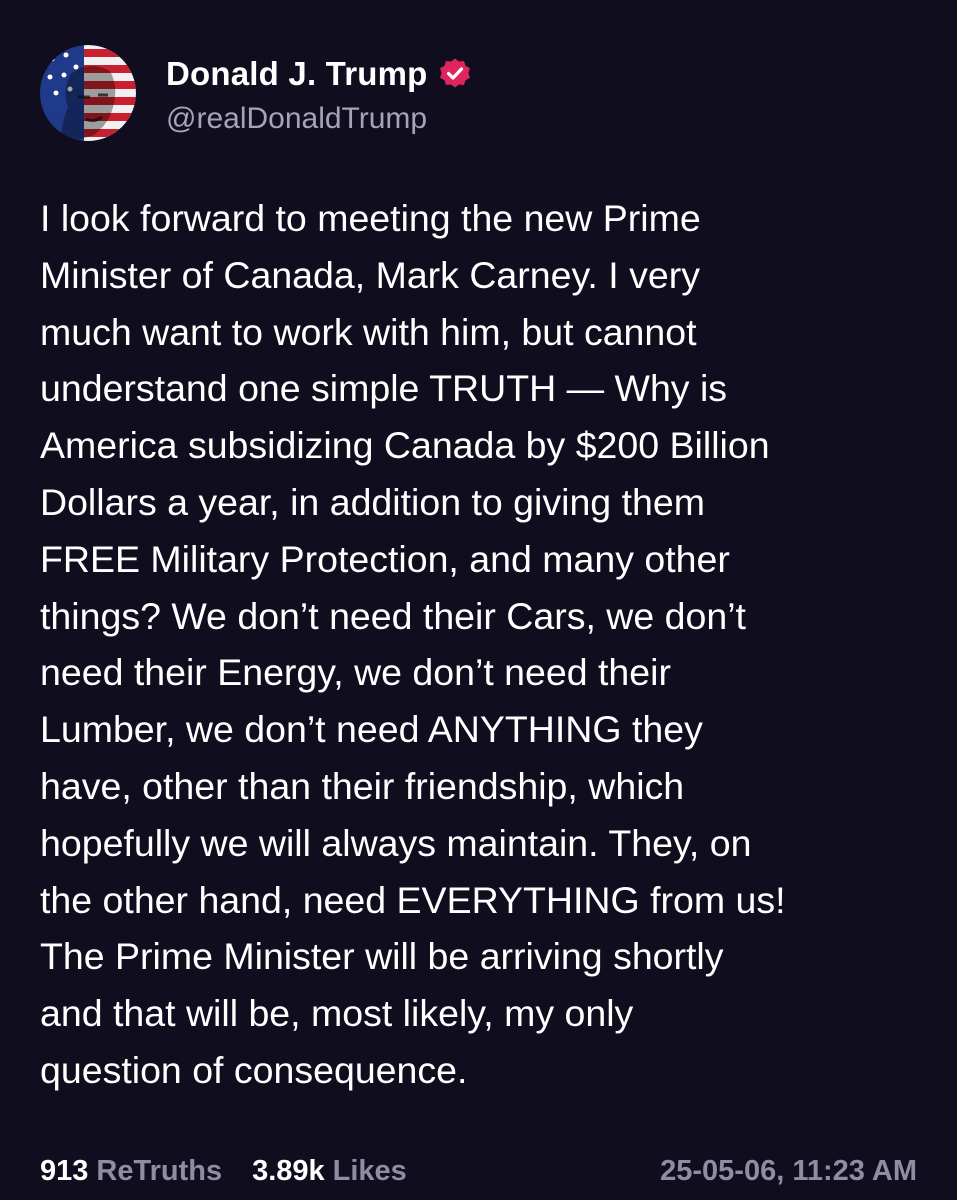  Describe the element at coordinates (337, 1013) in the screenshot. I see `post-text-line: and that will be, most likely, my only` at that location.